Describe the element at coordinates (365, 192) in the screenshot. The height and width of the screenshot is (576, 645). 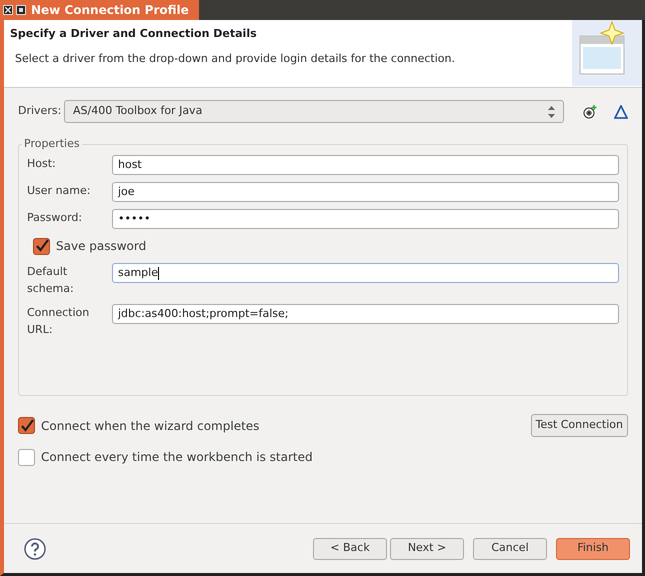
I see `text-field: joe` at that location.